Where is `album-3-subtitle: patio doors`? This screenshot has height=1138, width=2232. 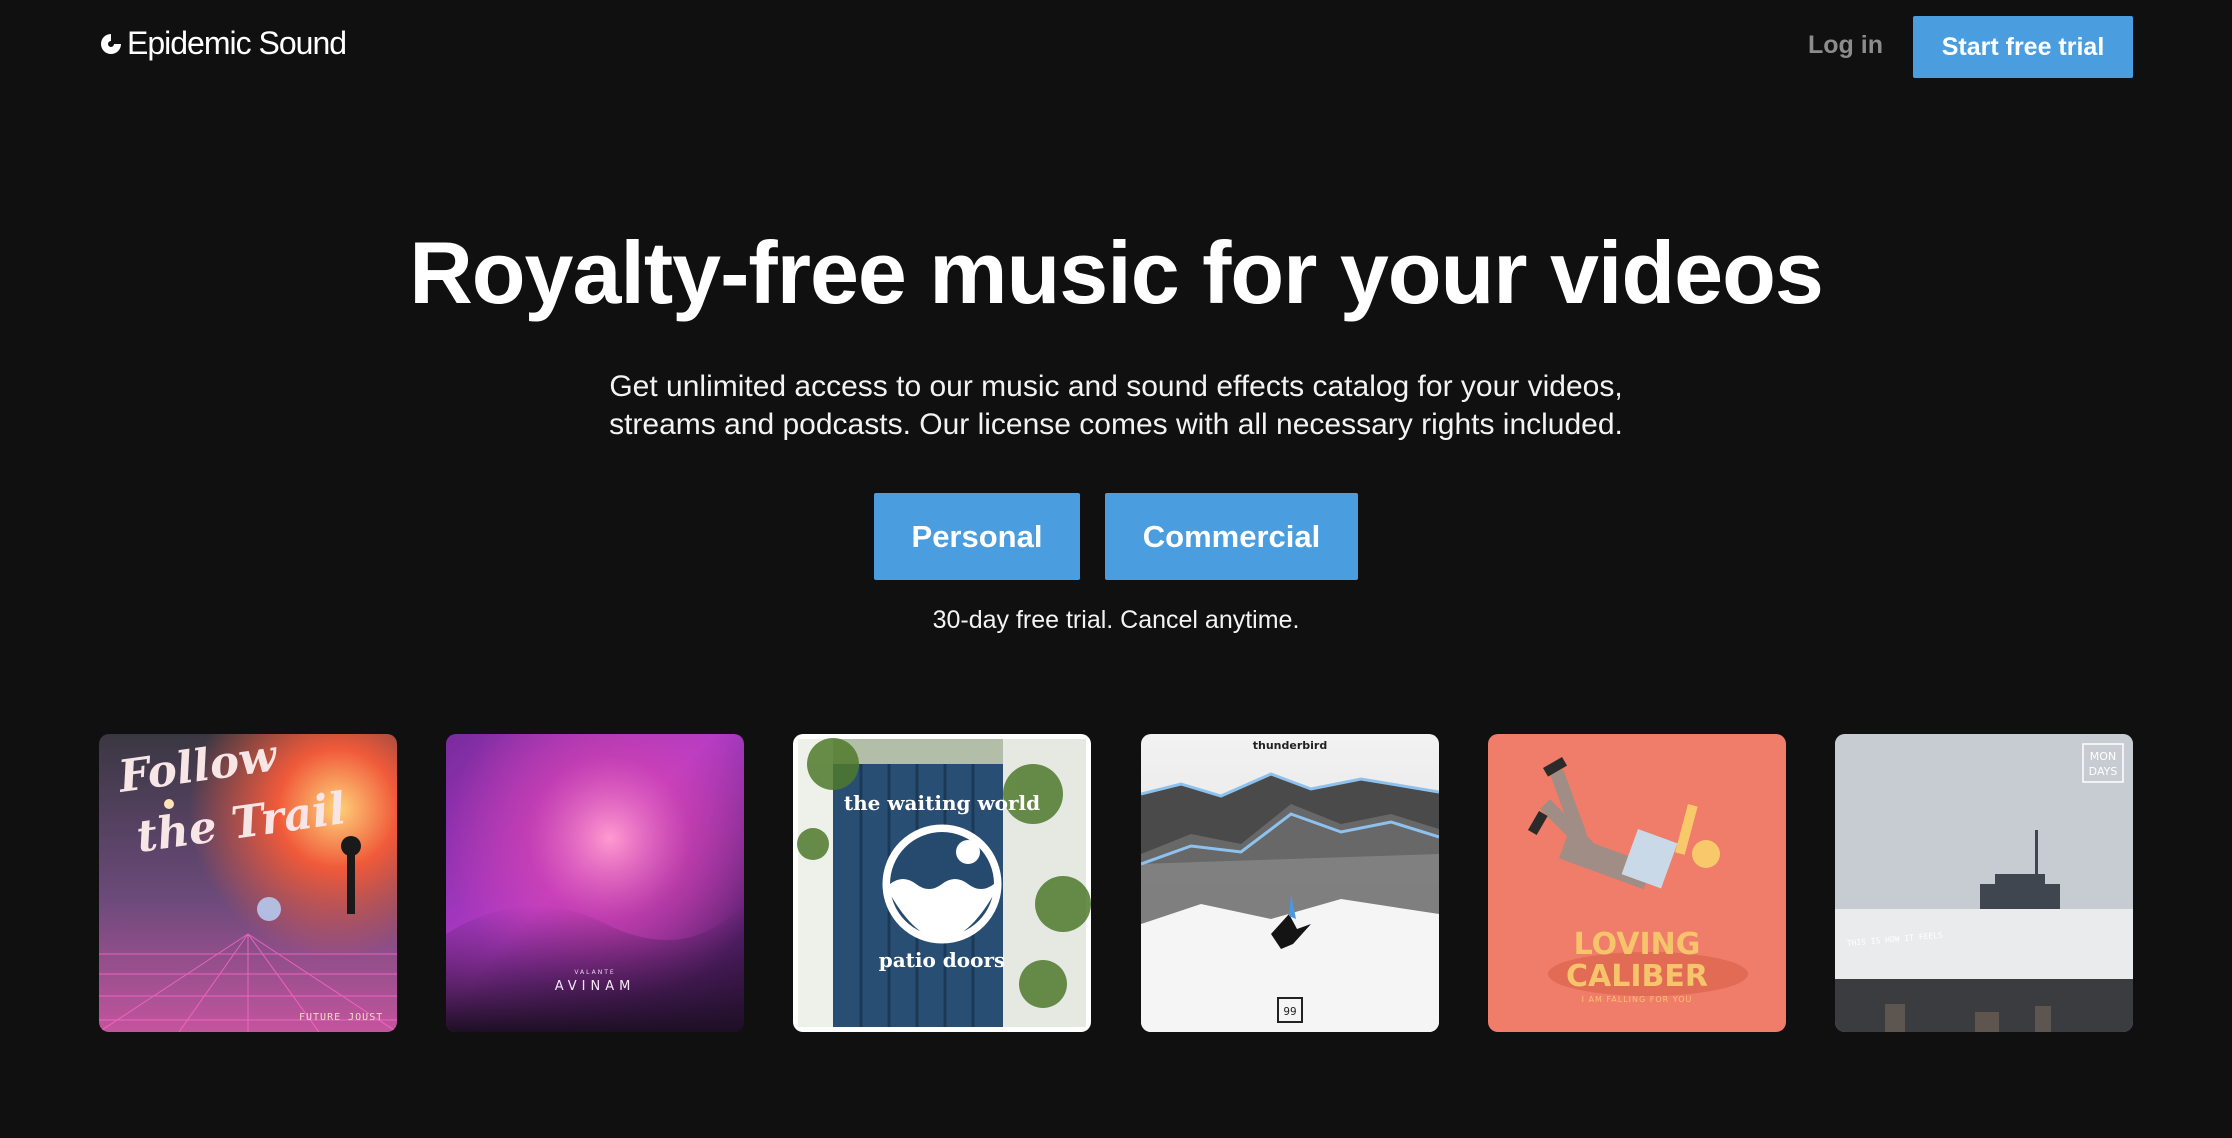
album-3-subtitle: patio doors is located at coordinates (942, 960).